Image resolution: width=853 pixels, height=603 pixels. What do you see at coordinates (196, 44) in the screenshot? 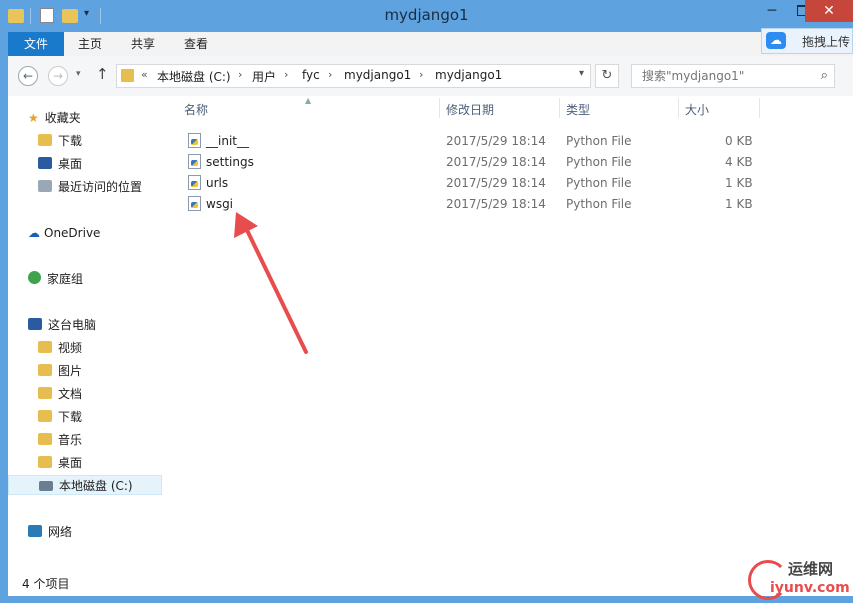
I see `tab-view: 查看` at bounding box center [196, 44].